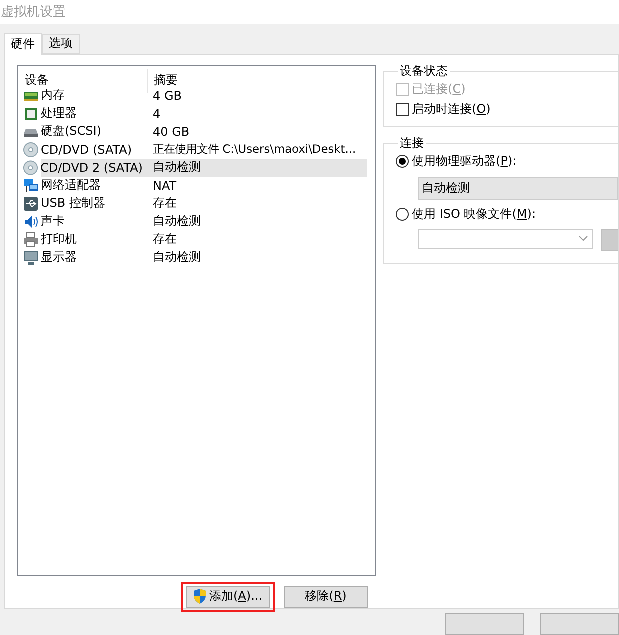  I want to click on window-title: 虚拟机设置, so click(33, 12).